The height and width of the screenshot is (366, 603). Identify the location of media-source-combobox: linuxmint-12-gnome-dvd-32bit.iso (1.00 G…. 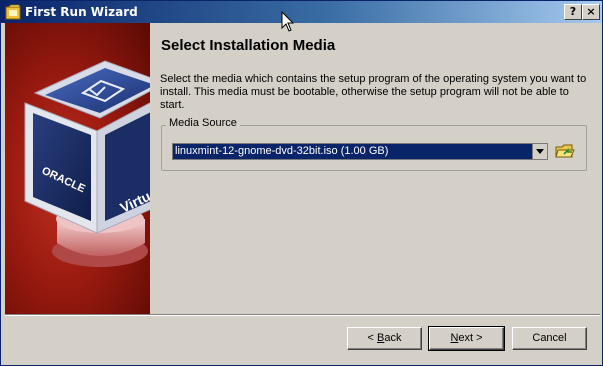
(360, 151).